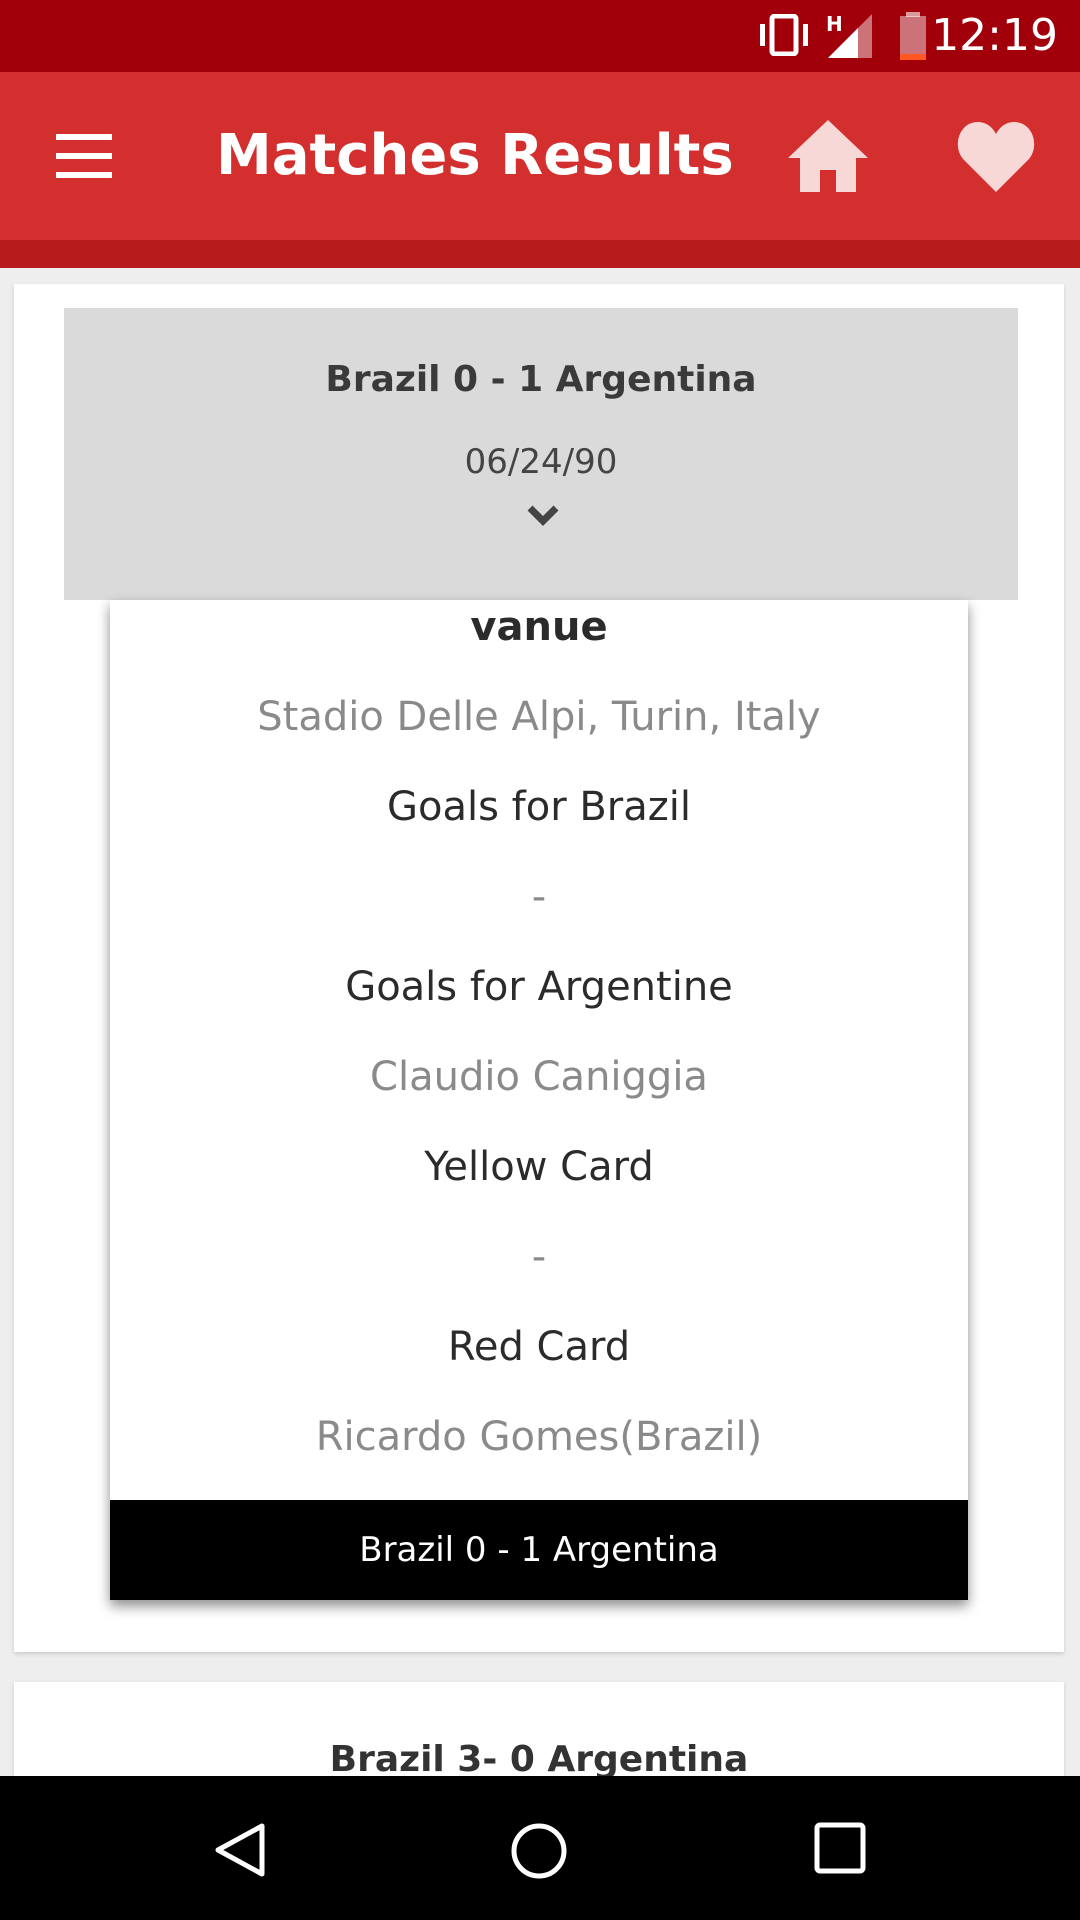  I want to click on match-footer: Brazil 0 - 1 Argentina, so click(539, 1550).